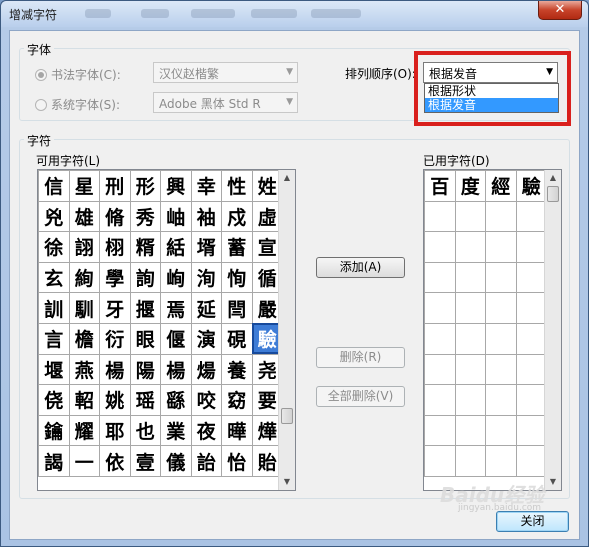 This screenshot has width=589, height=547. What do you see at coordinates (176, 247) in the screenshot?
I see `available-char-cell: 絬` at bounding box center [176, 247].